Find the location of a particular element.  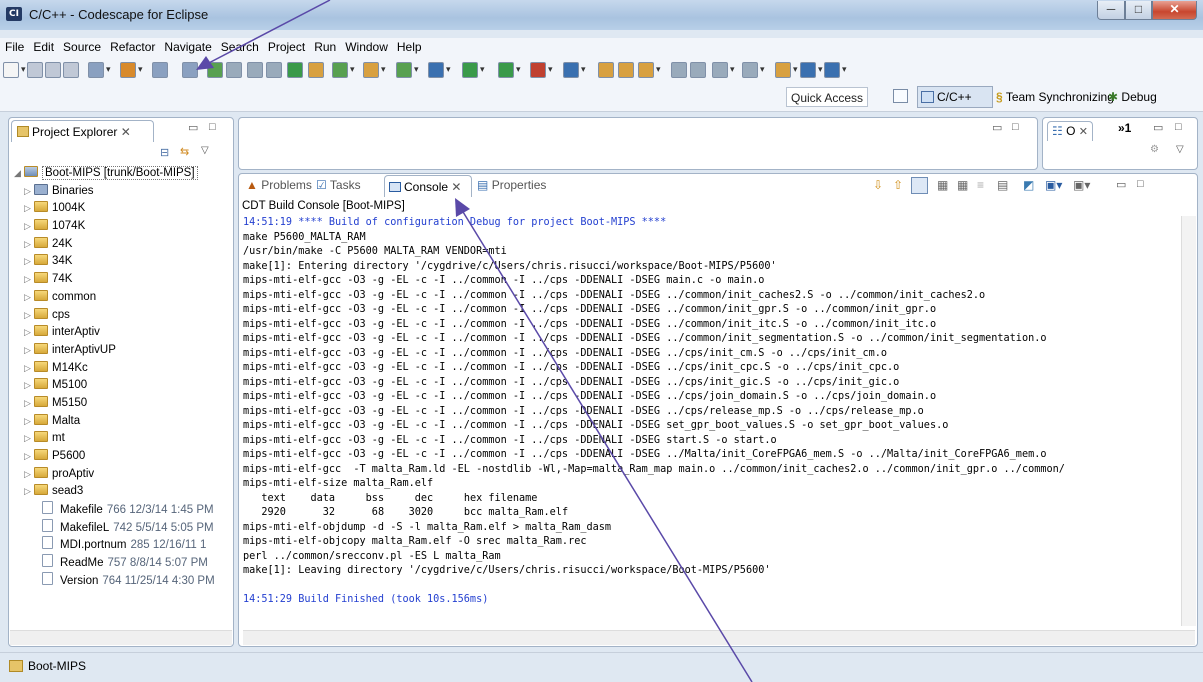

arrow-line-top is located at coordinates (266, 33).